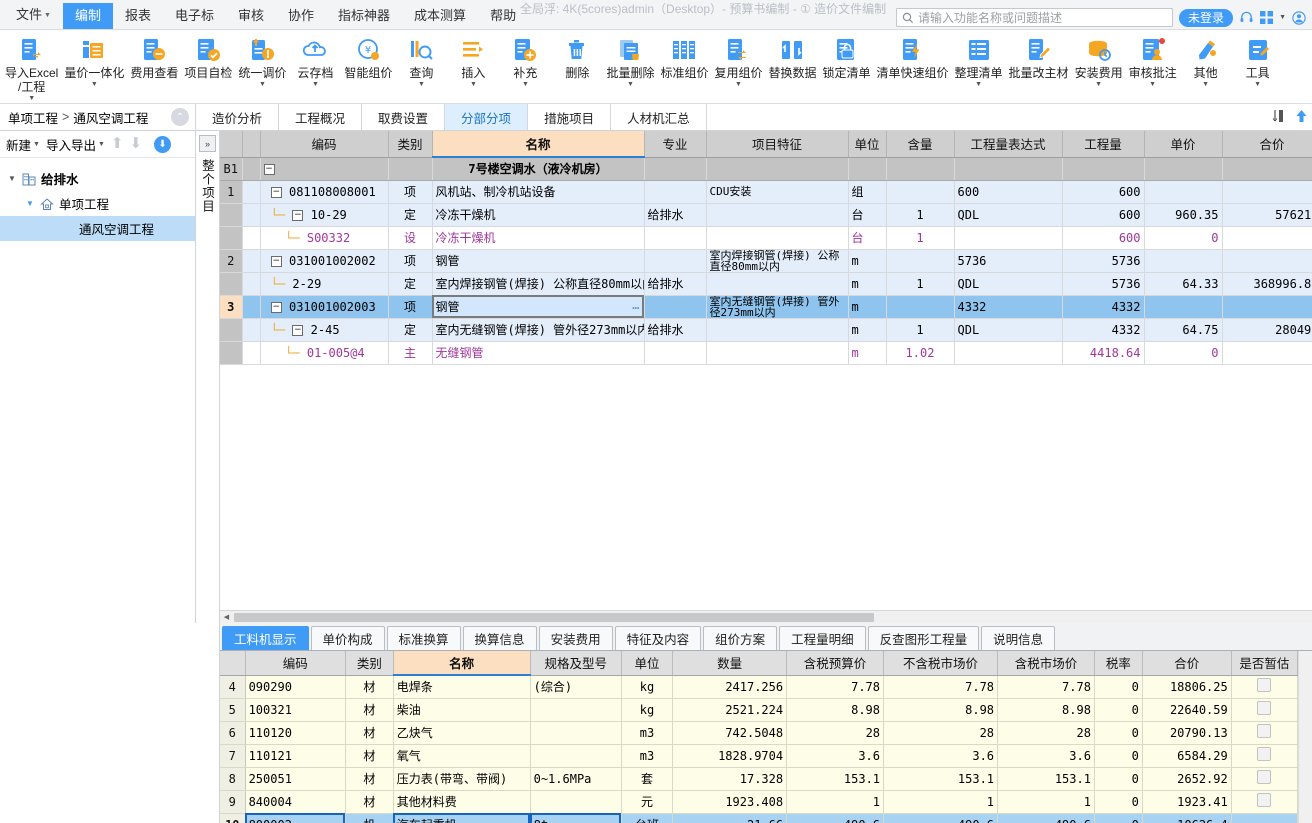 The height and width of the screenshot is (823, 1312). Describe the element at coordinates (1039, 61) in the screenshot. I see `ribbon-button-batch-edit-material: 批量改主材▼` at that location.